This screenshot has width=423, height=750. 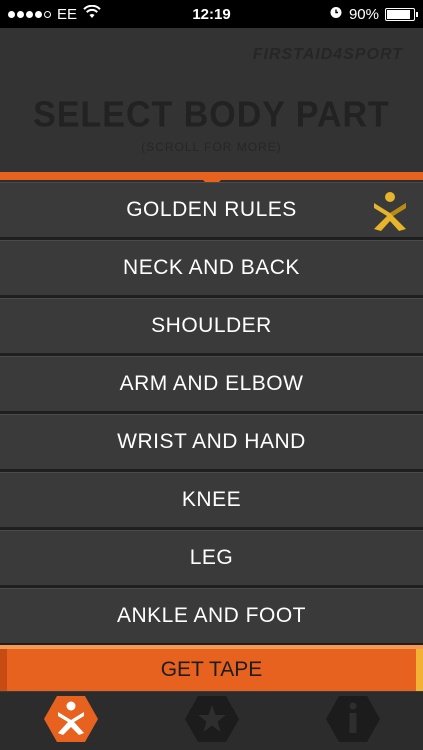 What do you see at coordinates (401, 14) in the screenshot?
I see `battery-icon` at bounding box center [401, 14].